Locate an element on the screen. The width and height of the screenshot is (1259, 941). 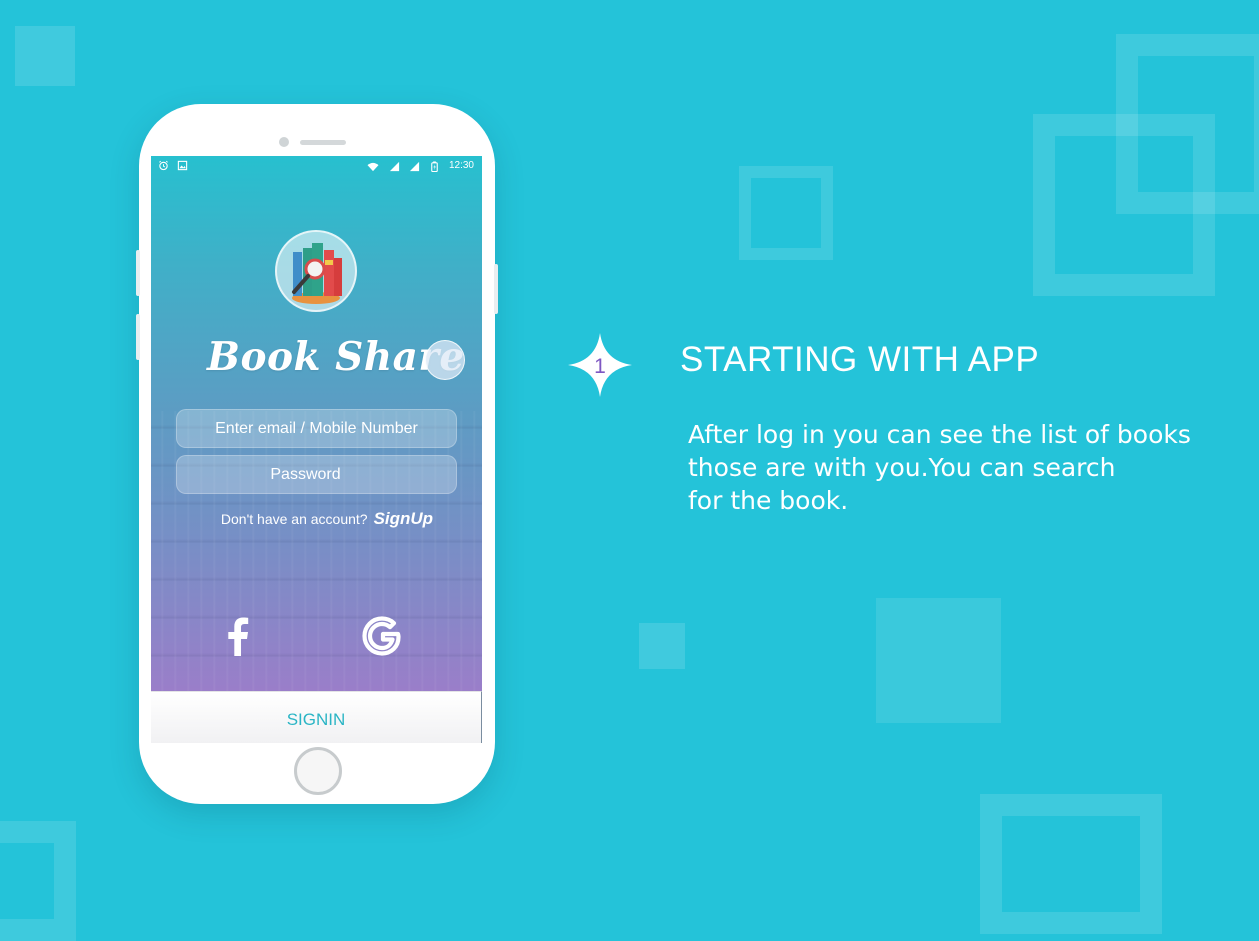
image-icon is located at coordinates (182, 165).